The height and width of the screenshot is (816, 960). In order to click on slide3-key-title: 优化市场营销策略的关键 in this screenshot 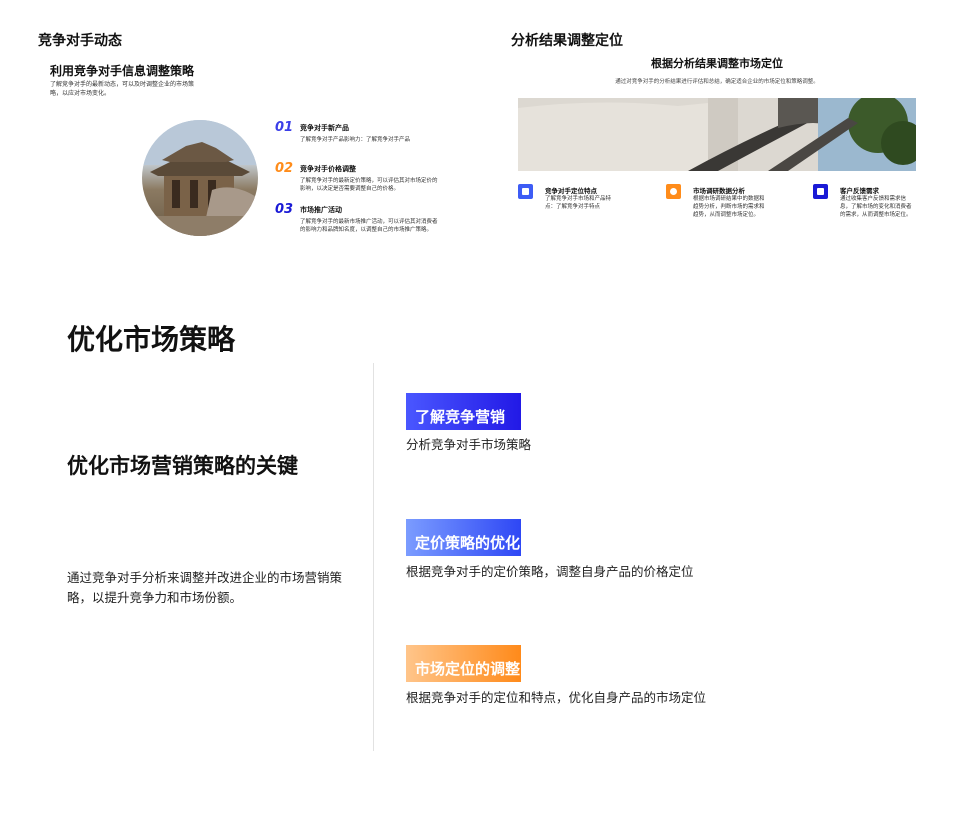, I will do `click(182, 466)`.